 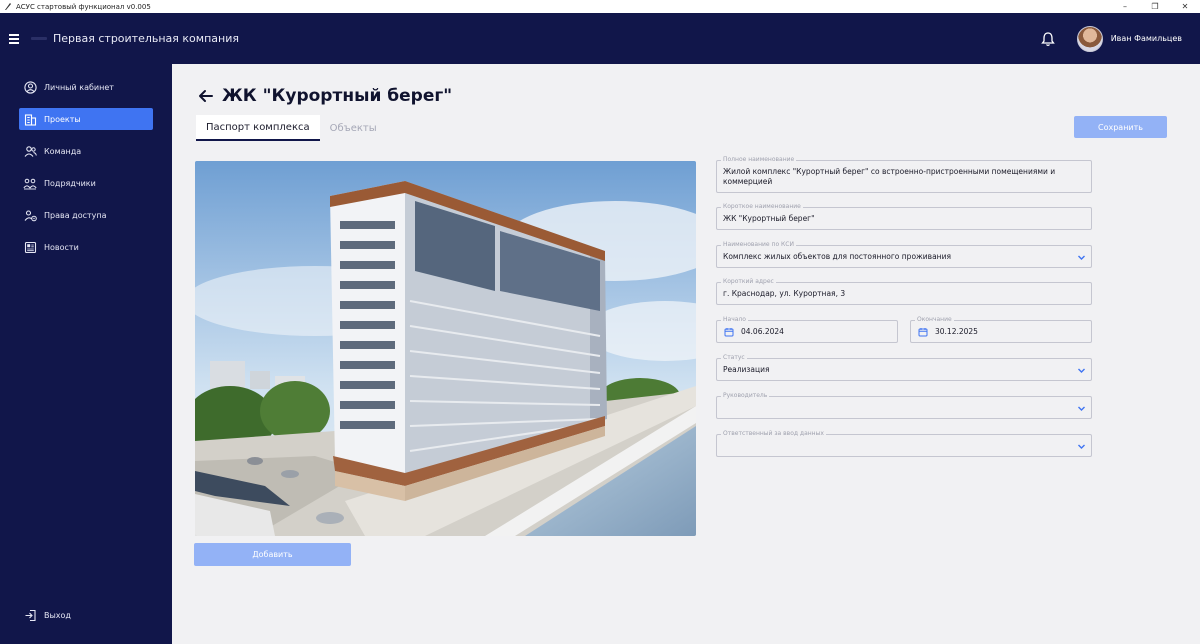 What do you see at coordinates (83, 6) in the screenshot?
I see `window-title: АСУС стартовый функционал v0.005` at bounding box center [83, 6].